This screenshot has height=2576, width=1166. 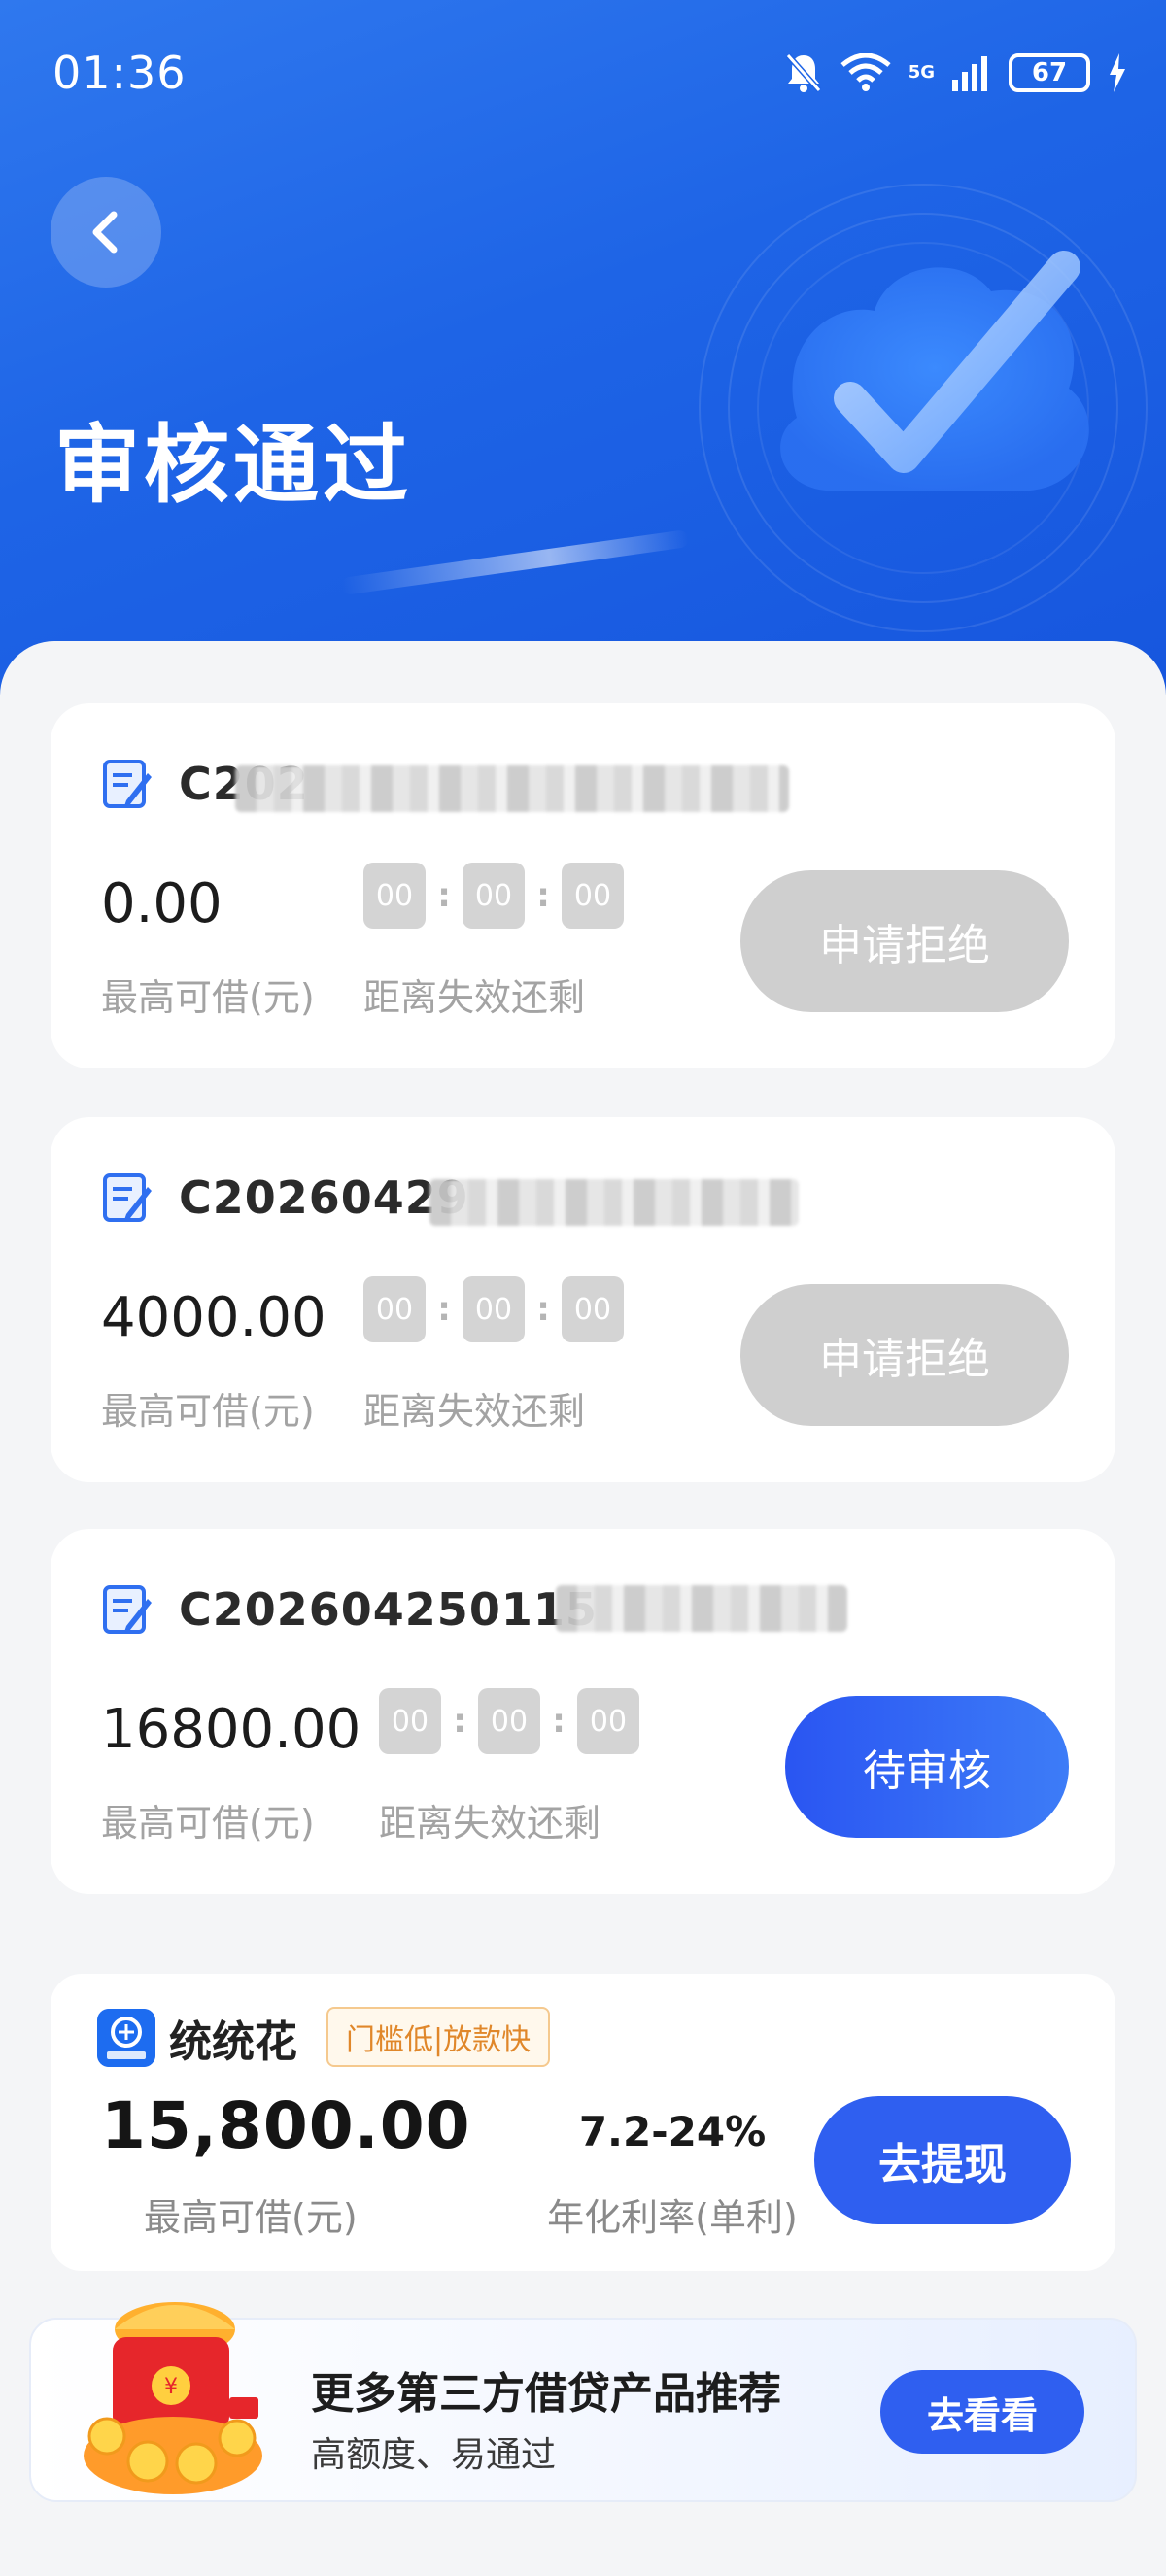 I want to click on battery-indicator: 67, so click(x=1049, y=72).